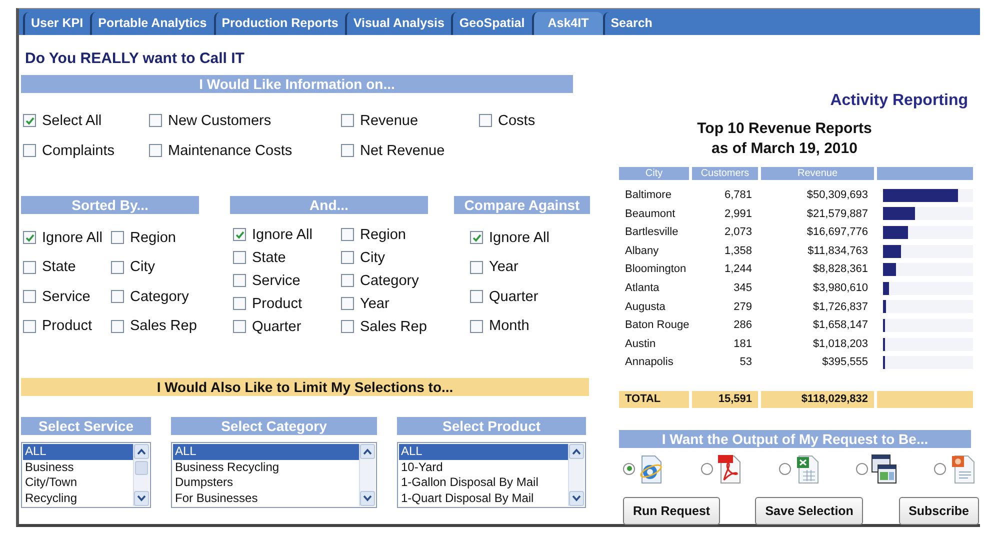  What do you see at coordinates (651, 468) in the screenshot?
I see `web-page-icon` at bounding box center [651, 468].